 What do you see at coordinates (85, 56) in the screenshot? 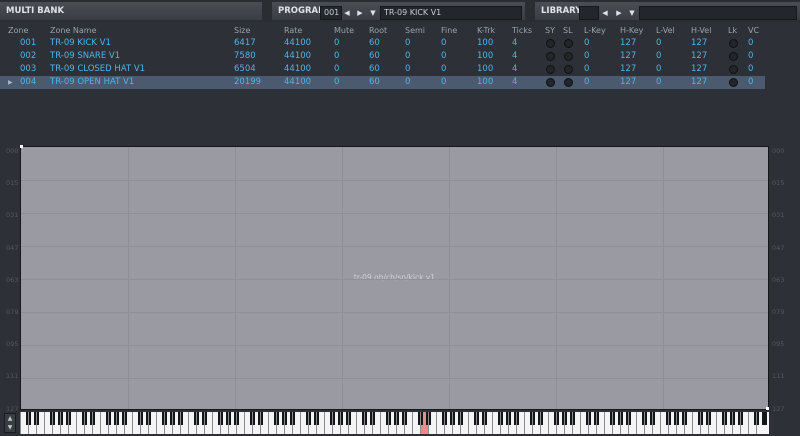
I see `cell-name: TR-09 SNARE V1` at bounding box center [85, 56].